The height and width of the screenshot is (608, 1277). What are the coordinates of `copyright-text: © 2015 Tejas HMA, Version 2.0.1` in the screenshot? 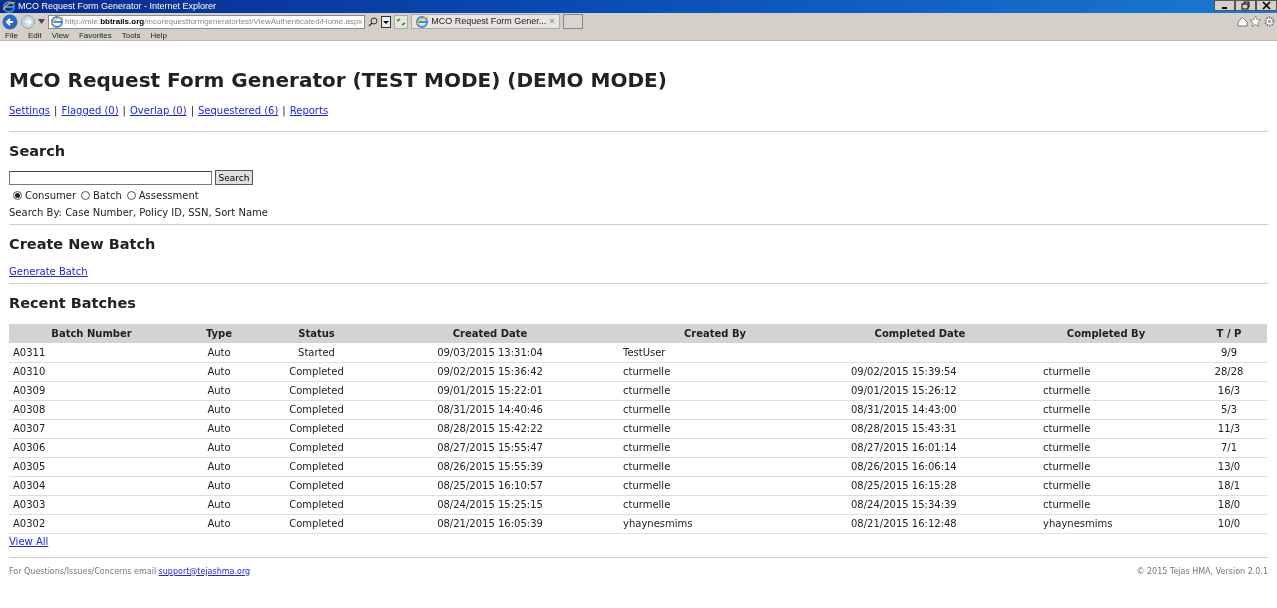 It's located at (1202, 571).